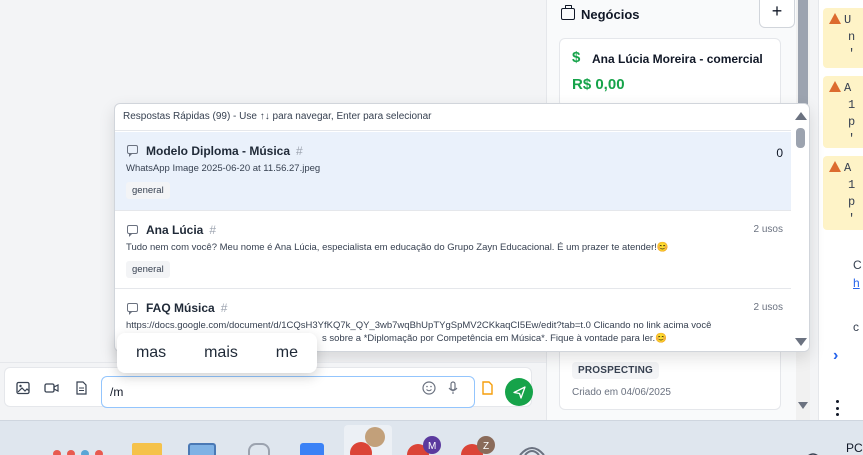 The height and width of the screenshot is (455, 863). I want to click on file-explorer-icon, so click(147, 449).